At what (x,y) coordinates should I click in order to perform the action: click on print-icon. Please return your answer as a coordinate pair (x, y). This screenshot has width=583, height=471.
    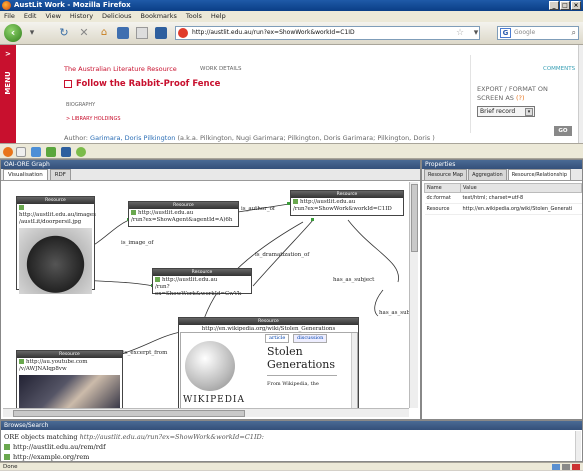
    Looking at the image, I should click on (142, 33).